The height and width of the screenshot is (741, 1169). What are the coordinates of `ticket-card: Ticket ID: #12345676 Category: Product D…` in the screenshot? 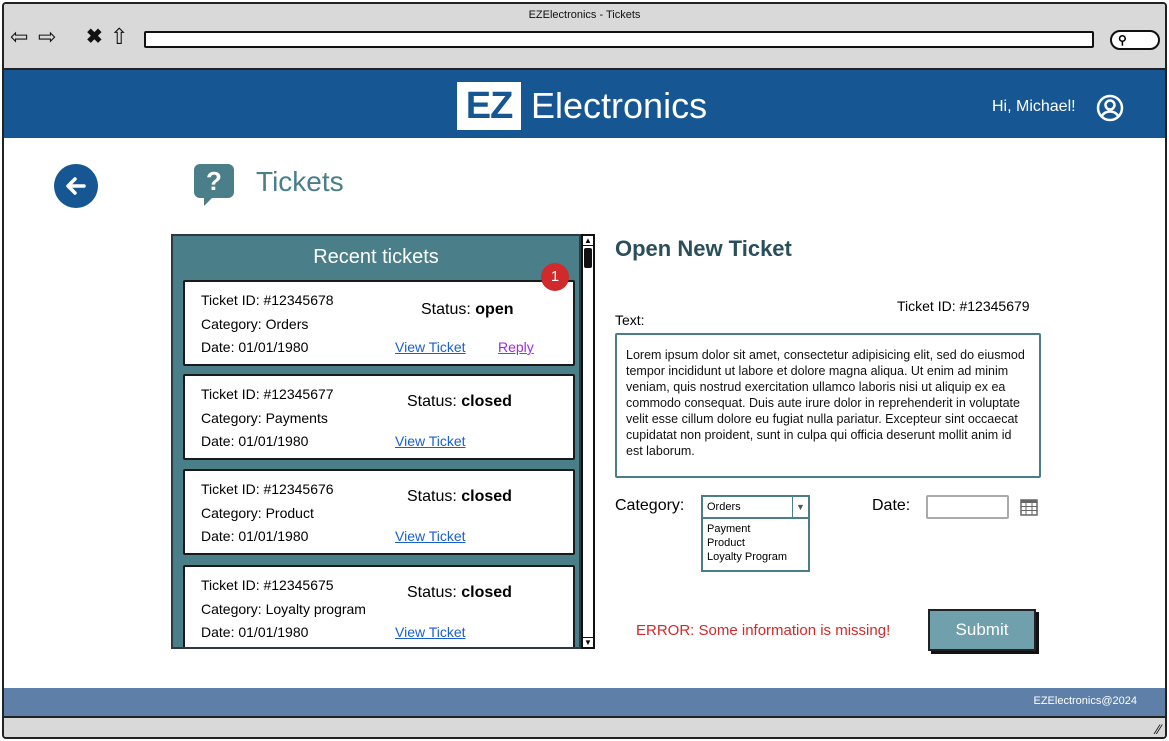 It's located at (379, 512).